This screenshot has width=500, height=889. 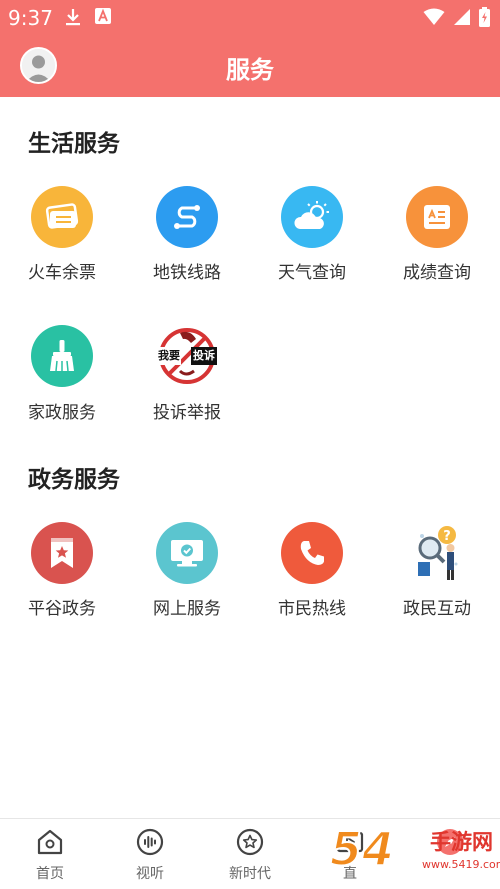 I want to click on service-citizen-hotline, so click(x=312, y=553).